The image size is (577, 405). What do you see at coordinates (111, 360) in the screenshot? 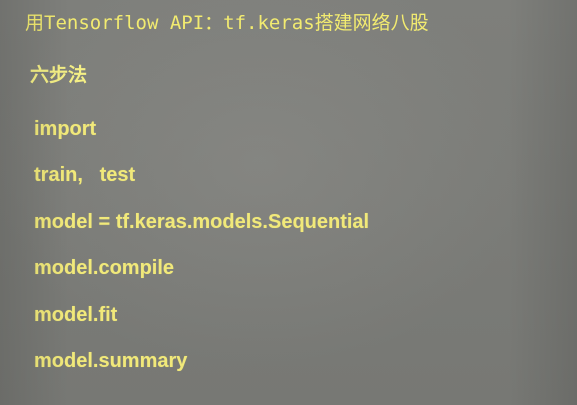
I see `step-model-summary: model.summary` at bounding box center [111, 360].